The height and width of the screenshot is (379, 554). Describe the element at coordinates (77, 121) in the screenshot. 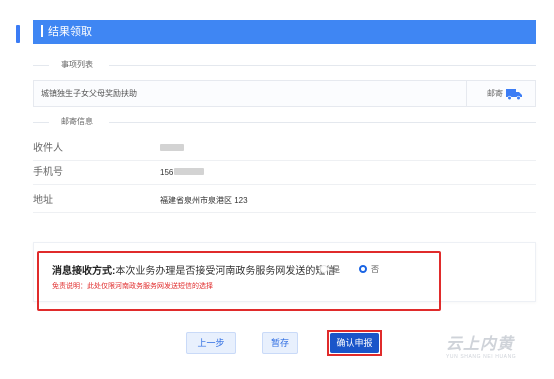

I see `mail-info-label: 邮寄信息` at that location.